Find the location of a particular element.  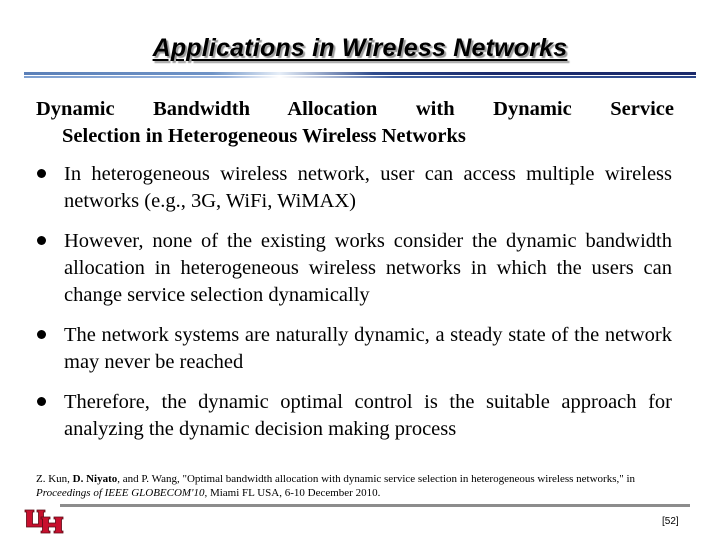

citation-author: Z. Kun, is located at coordinates (54, 479).